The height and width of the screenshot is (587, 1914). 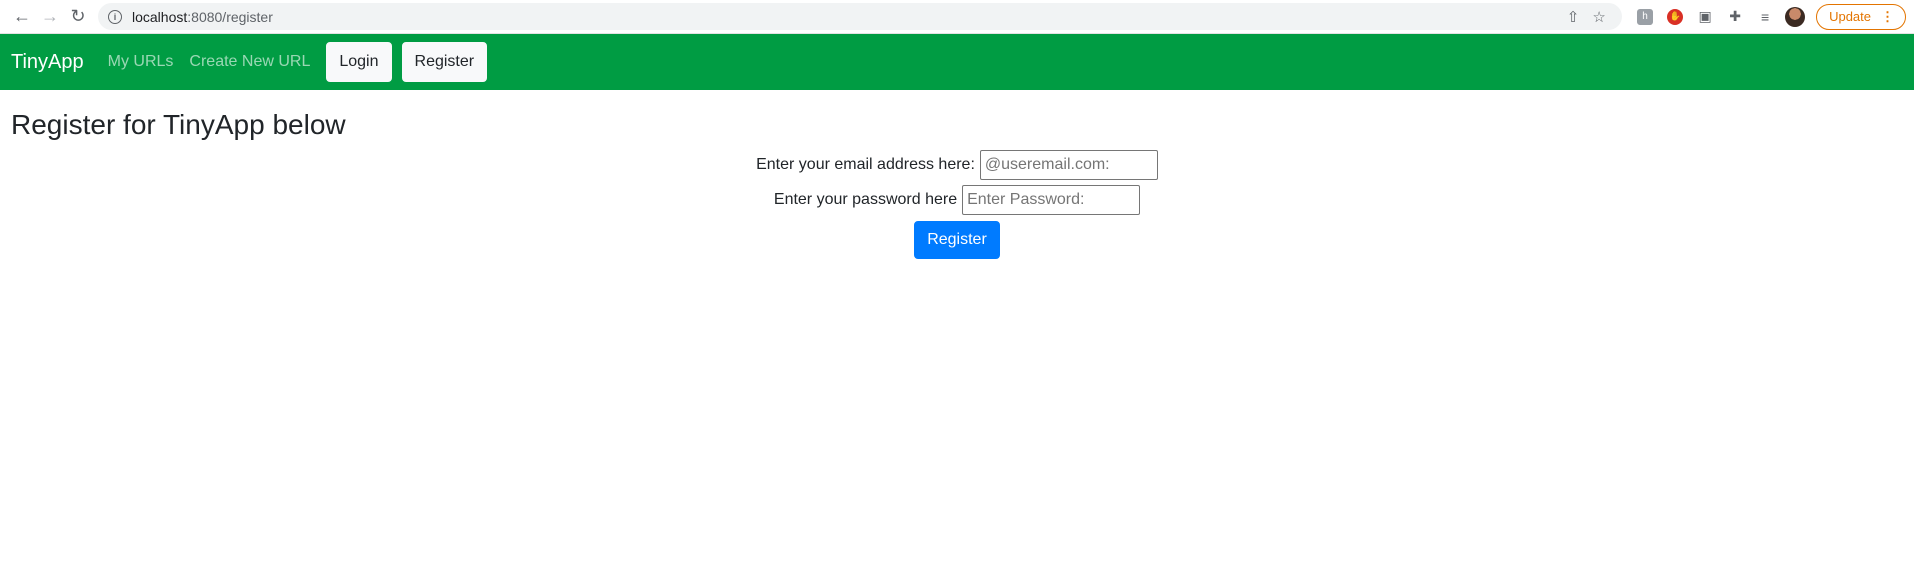 What do you see at coordinates (865, 164) in the screenshot?
I see `email-label: Enter your email address here:` at bounding box center [865, 164].